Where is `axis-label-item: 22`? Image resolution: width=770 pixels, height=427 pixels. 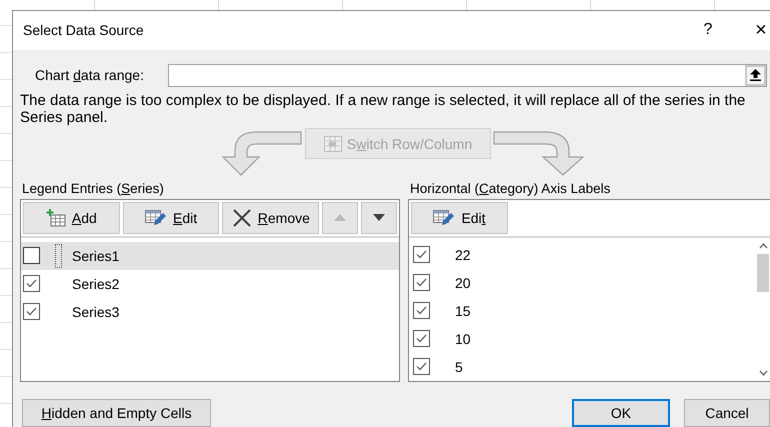
axis-label-item: 22 is located at coordinates (463, 254).